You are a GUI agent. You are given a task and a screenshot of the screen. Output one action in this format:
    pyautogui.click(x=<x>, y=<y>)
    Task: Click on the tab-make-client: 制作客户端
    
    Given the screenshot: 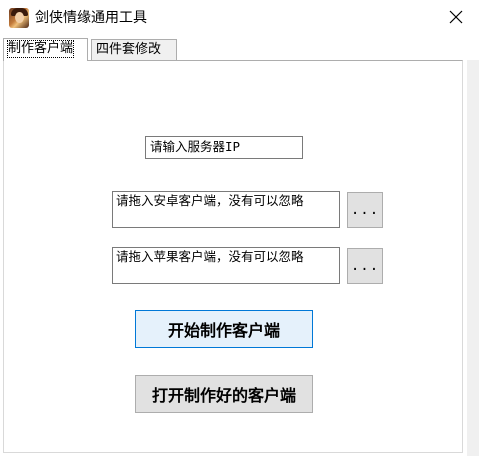 What is the action you would take?
    pyautogui.click(x=45, y=49)
    